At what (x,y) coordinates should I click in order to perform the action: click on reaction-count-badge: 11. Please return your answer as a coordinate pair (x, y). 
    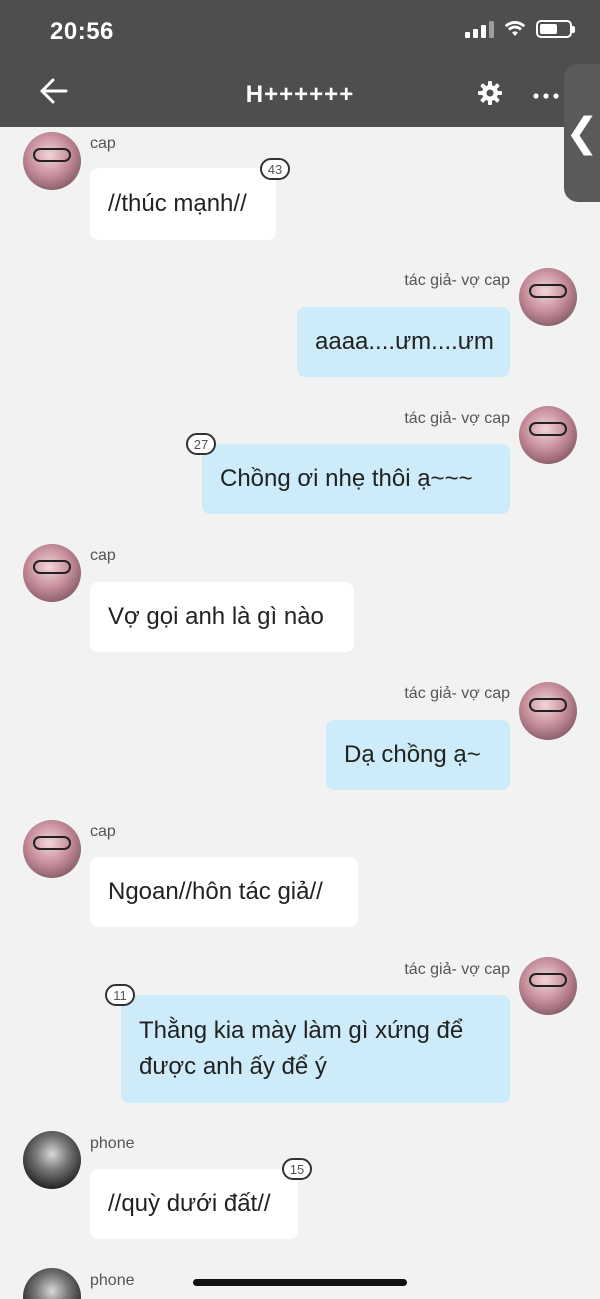
    Looking at the image, I should click on (120, 995).